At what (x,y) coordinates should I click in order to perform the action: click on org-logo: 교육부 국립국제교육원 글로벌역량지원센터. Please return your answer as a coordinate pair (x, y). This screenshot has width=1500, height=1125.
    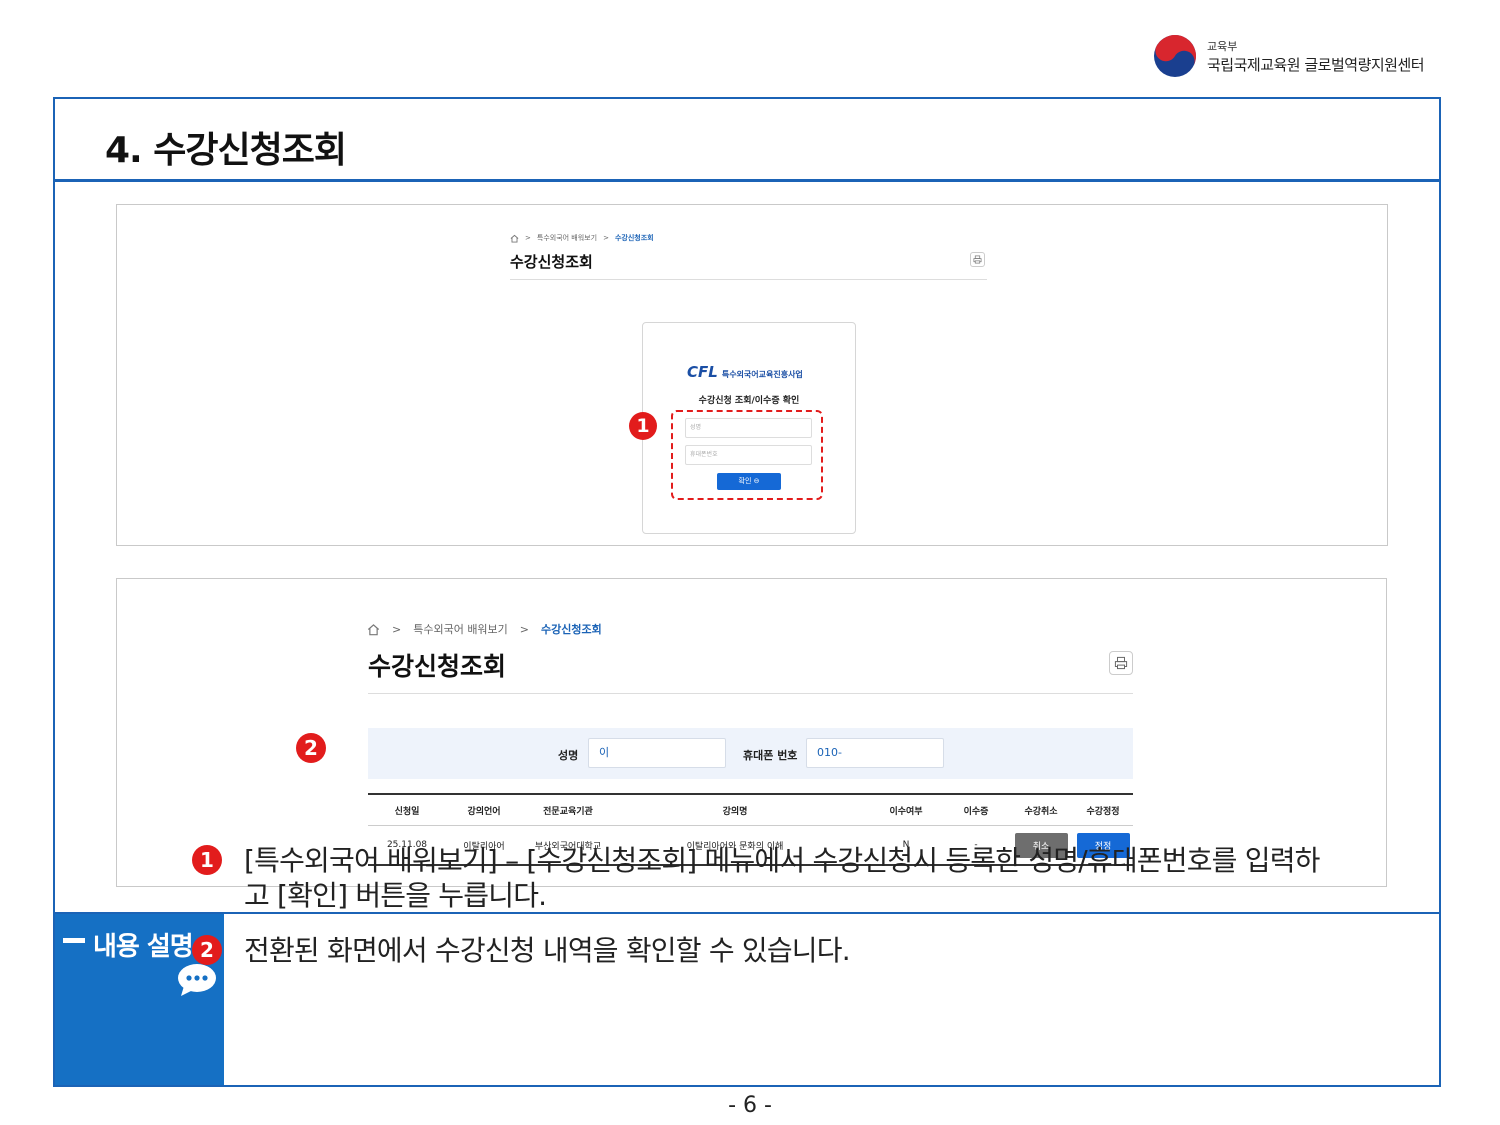
    Looking at the image, I should click on (1303, 57).